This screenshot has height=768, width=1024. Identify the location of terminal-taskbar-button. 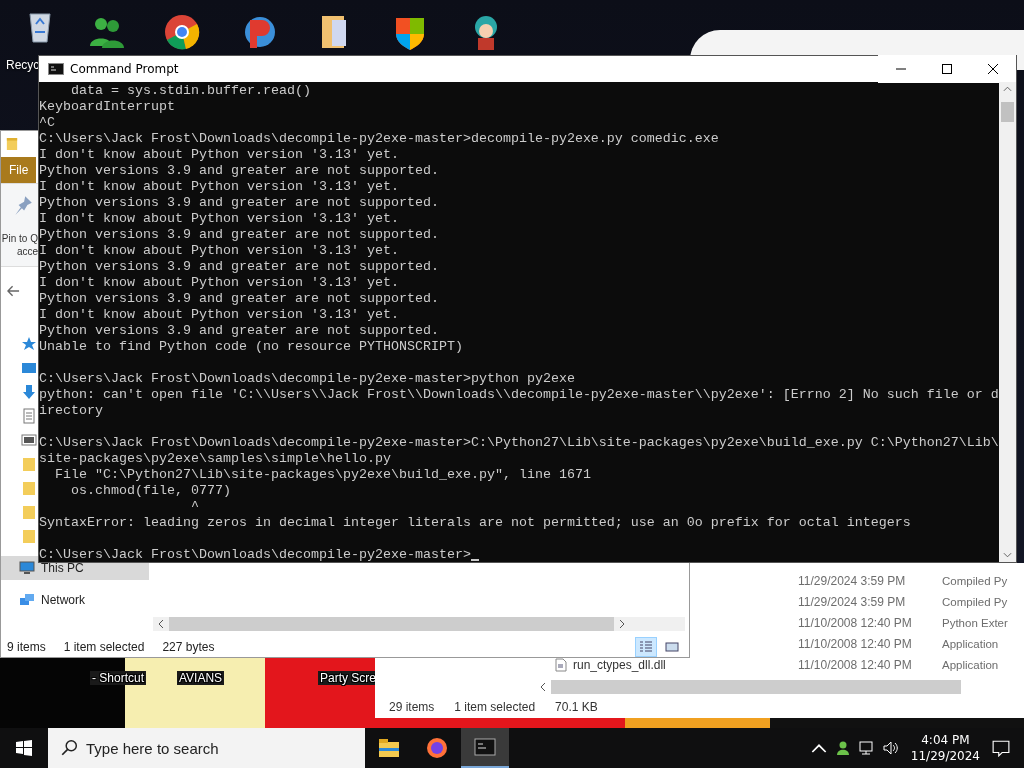
(485, 748).